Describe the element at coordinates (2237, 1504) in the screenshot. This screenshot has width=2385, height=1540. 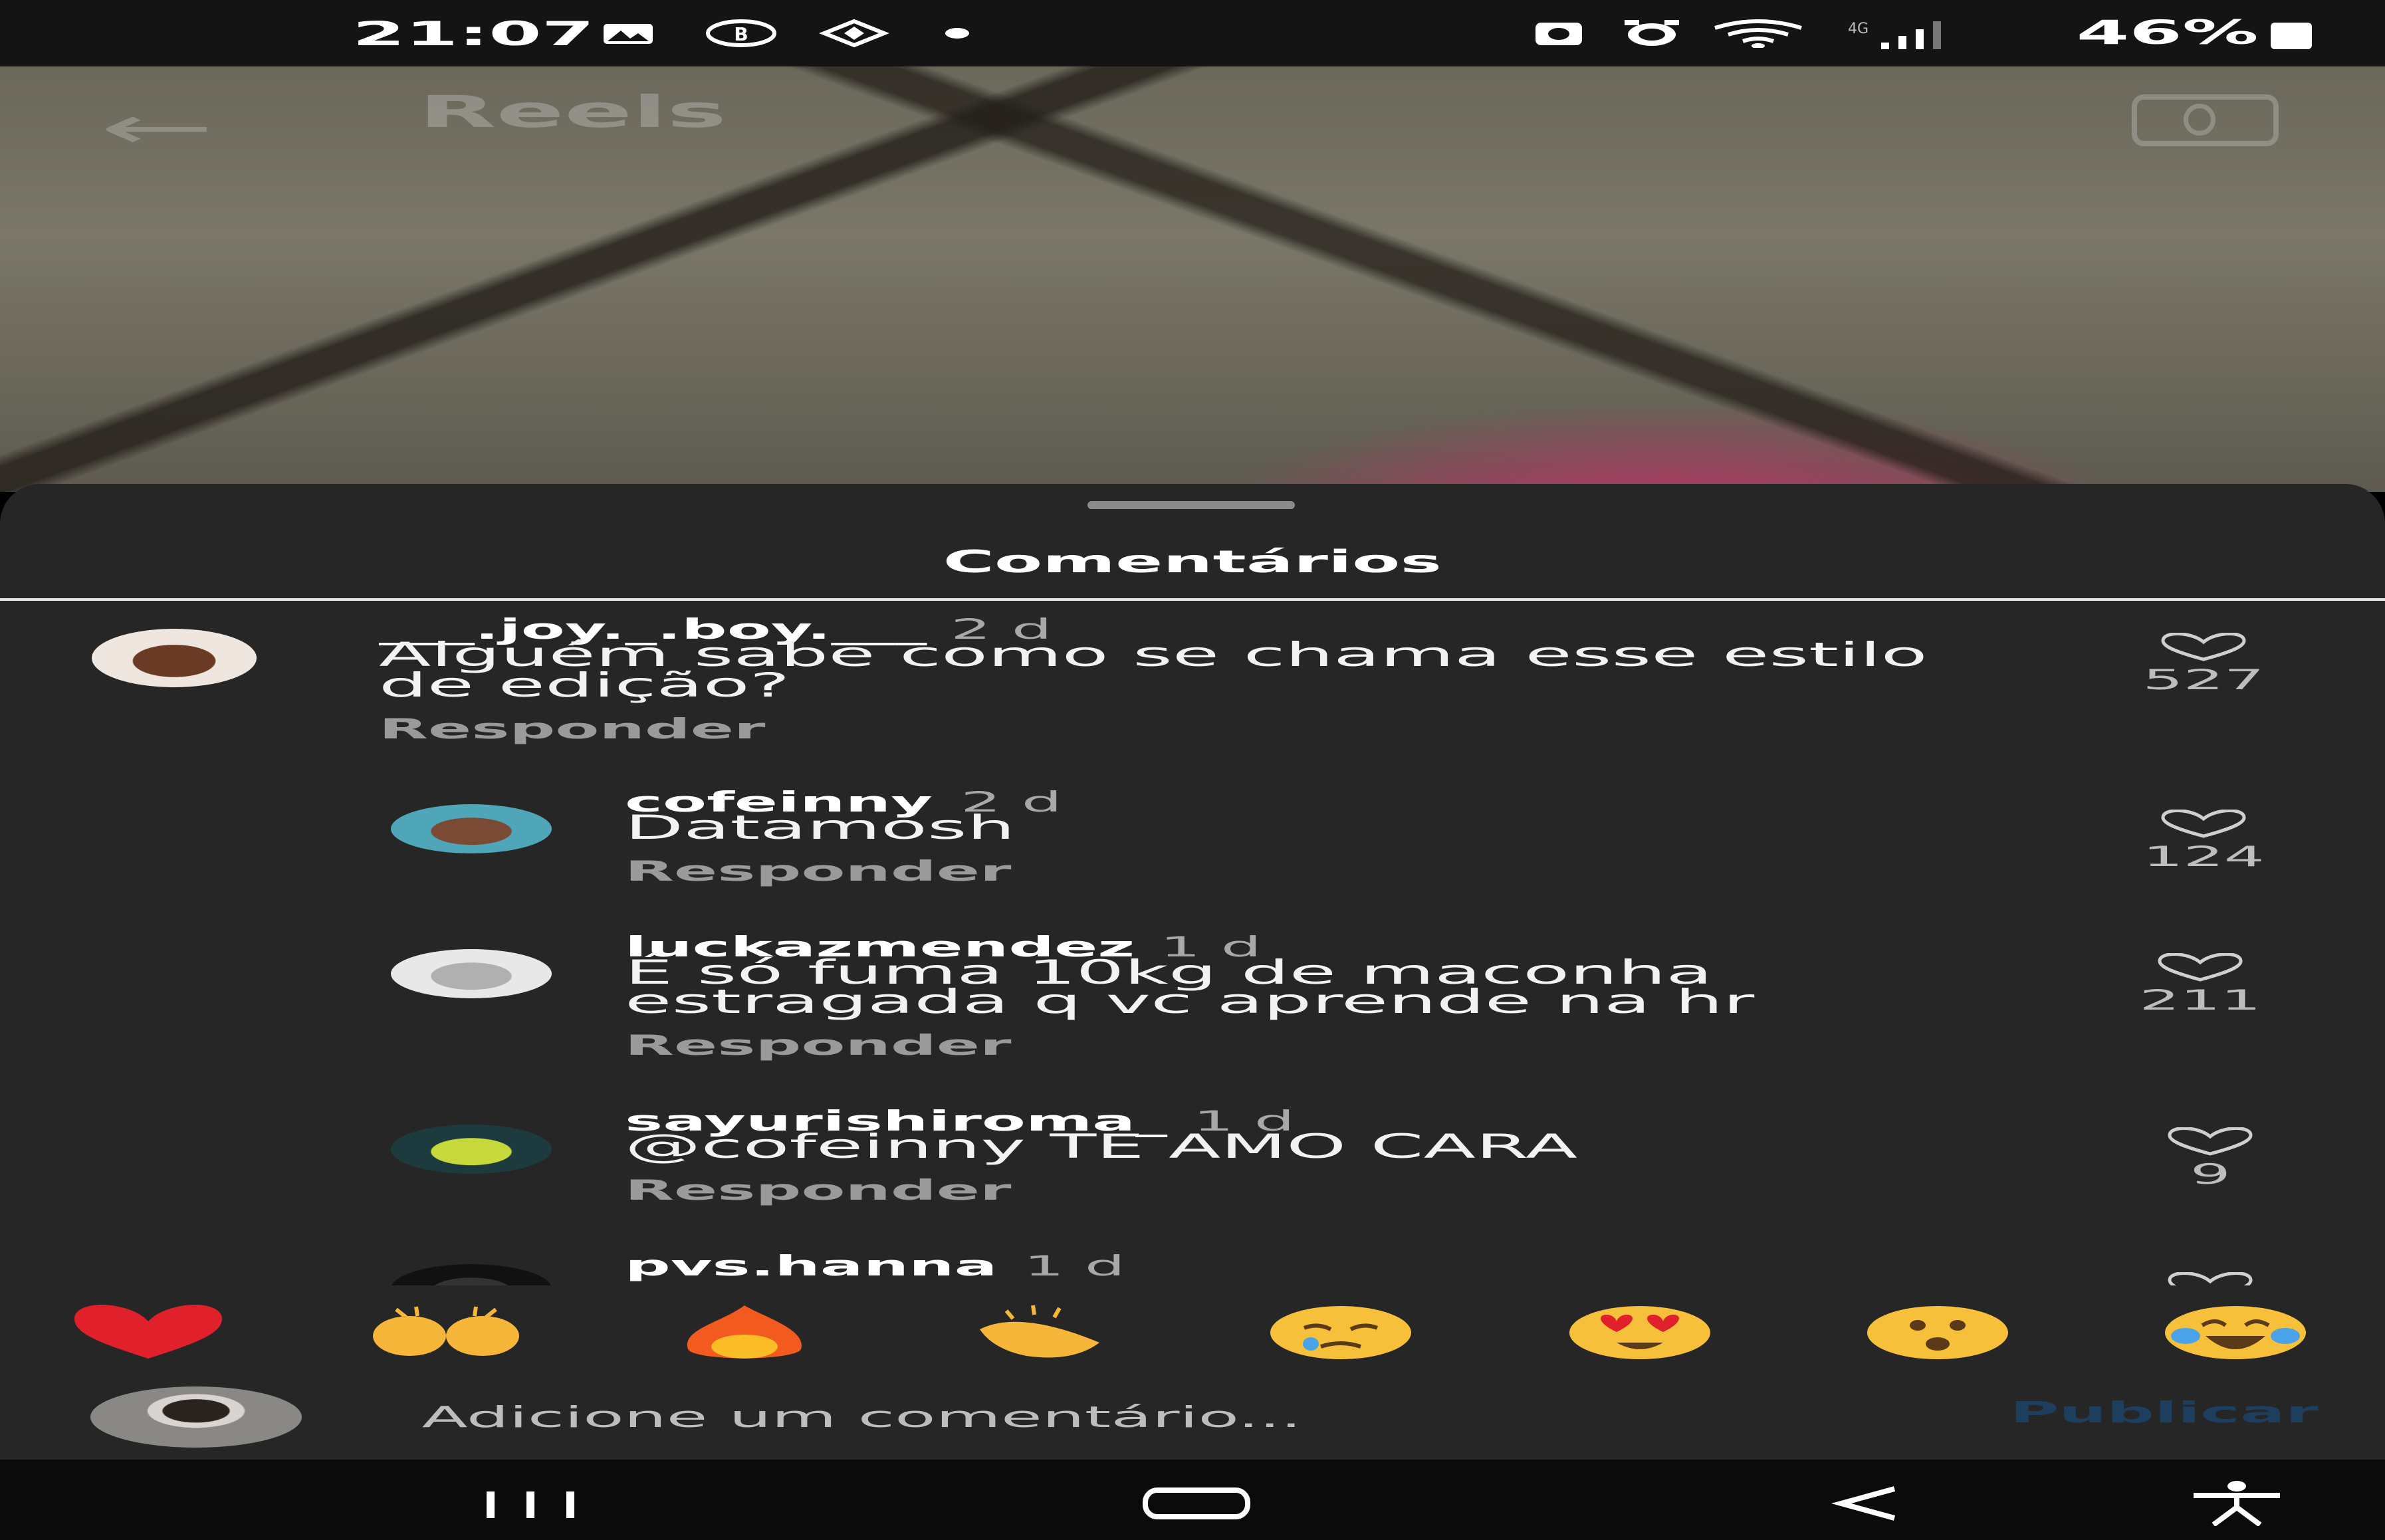
I see `accessibility-icon` at that location.